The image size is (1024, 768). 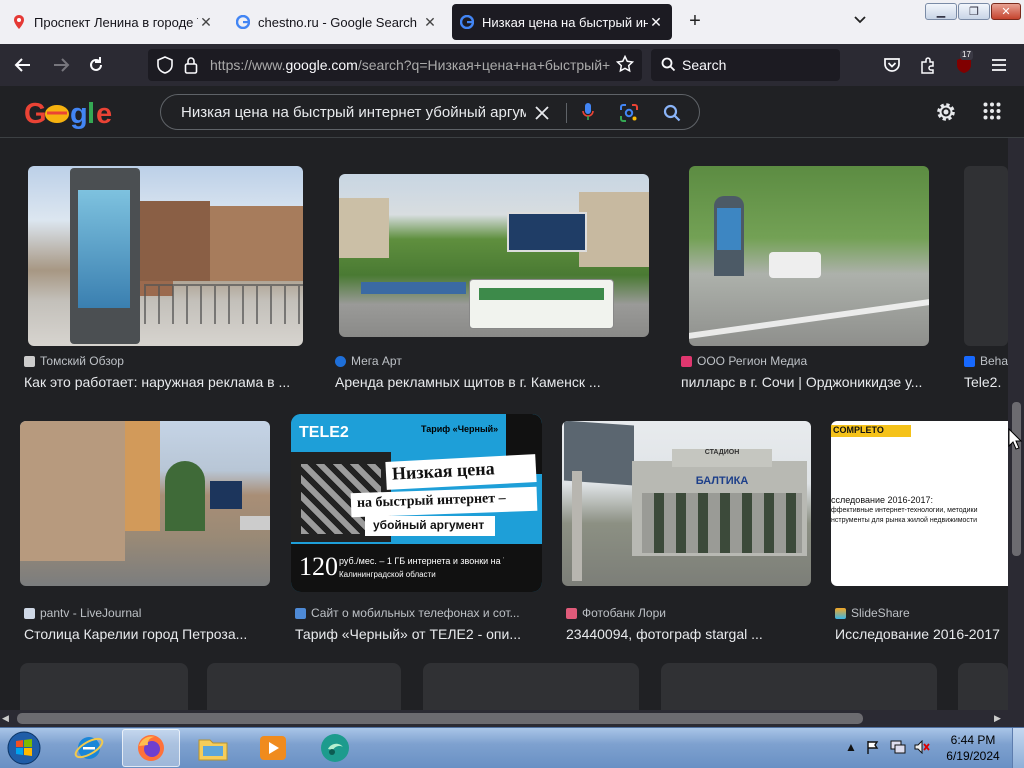 I want to click on ad-line2: на быстрый интернет –, so click(x=444, y=502).